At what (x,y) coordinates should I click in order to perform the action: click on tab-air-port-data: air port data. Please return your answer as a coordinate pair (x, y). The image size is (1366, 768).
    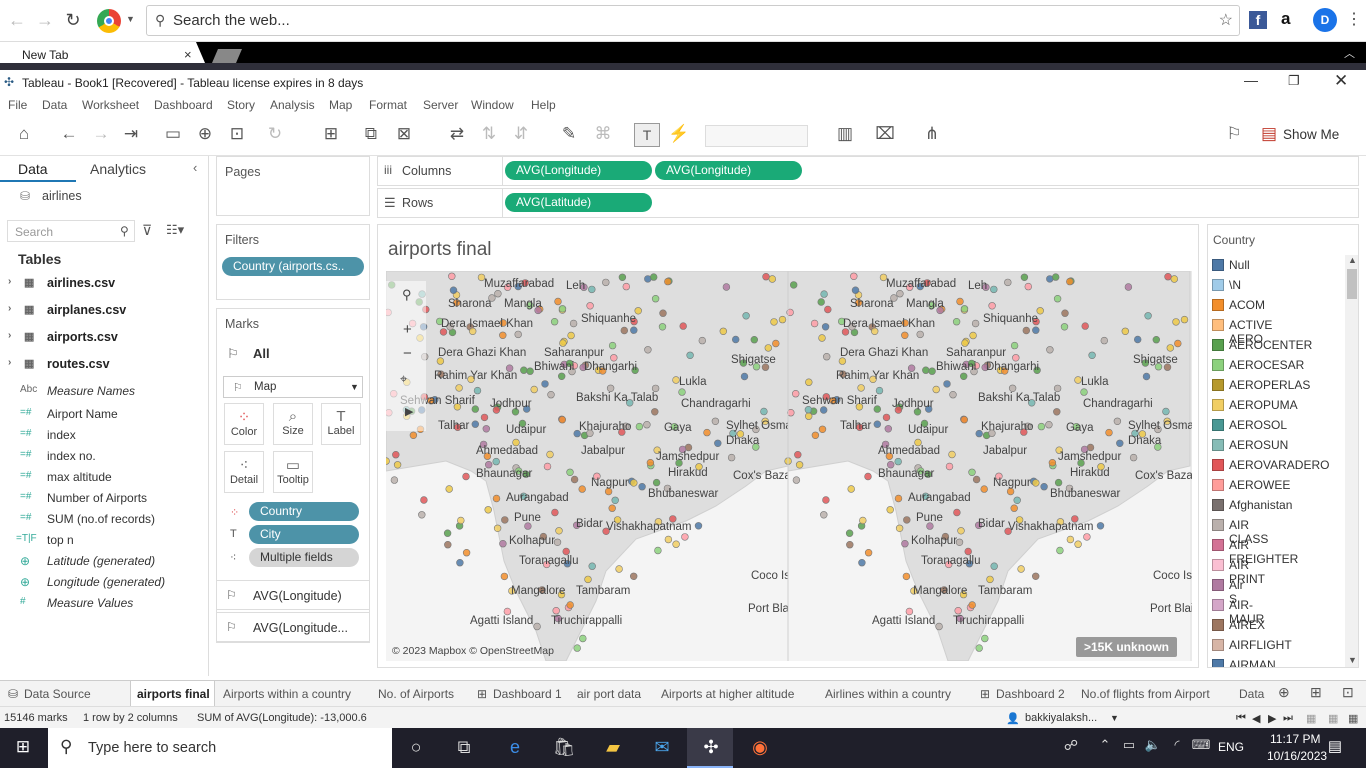
    Looking at the image, I should click on (609, 694).